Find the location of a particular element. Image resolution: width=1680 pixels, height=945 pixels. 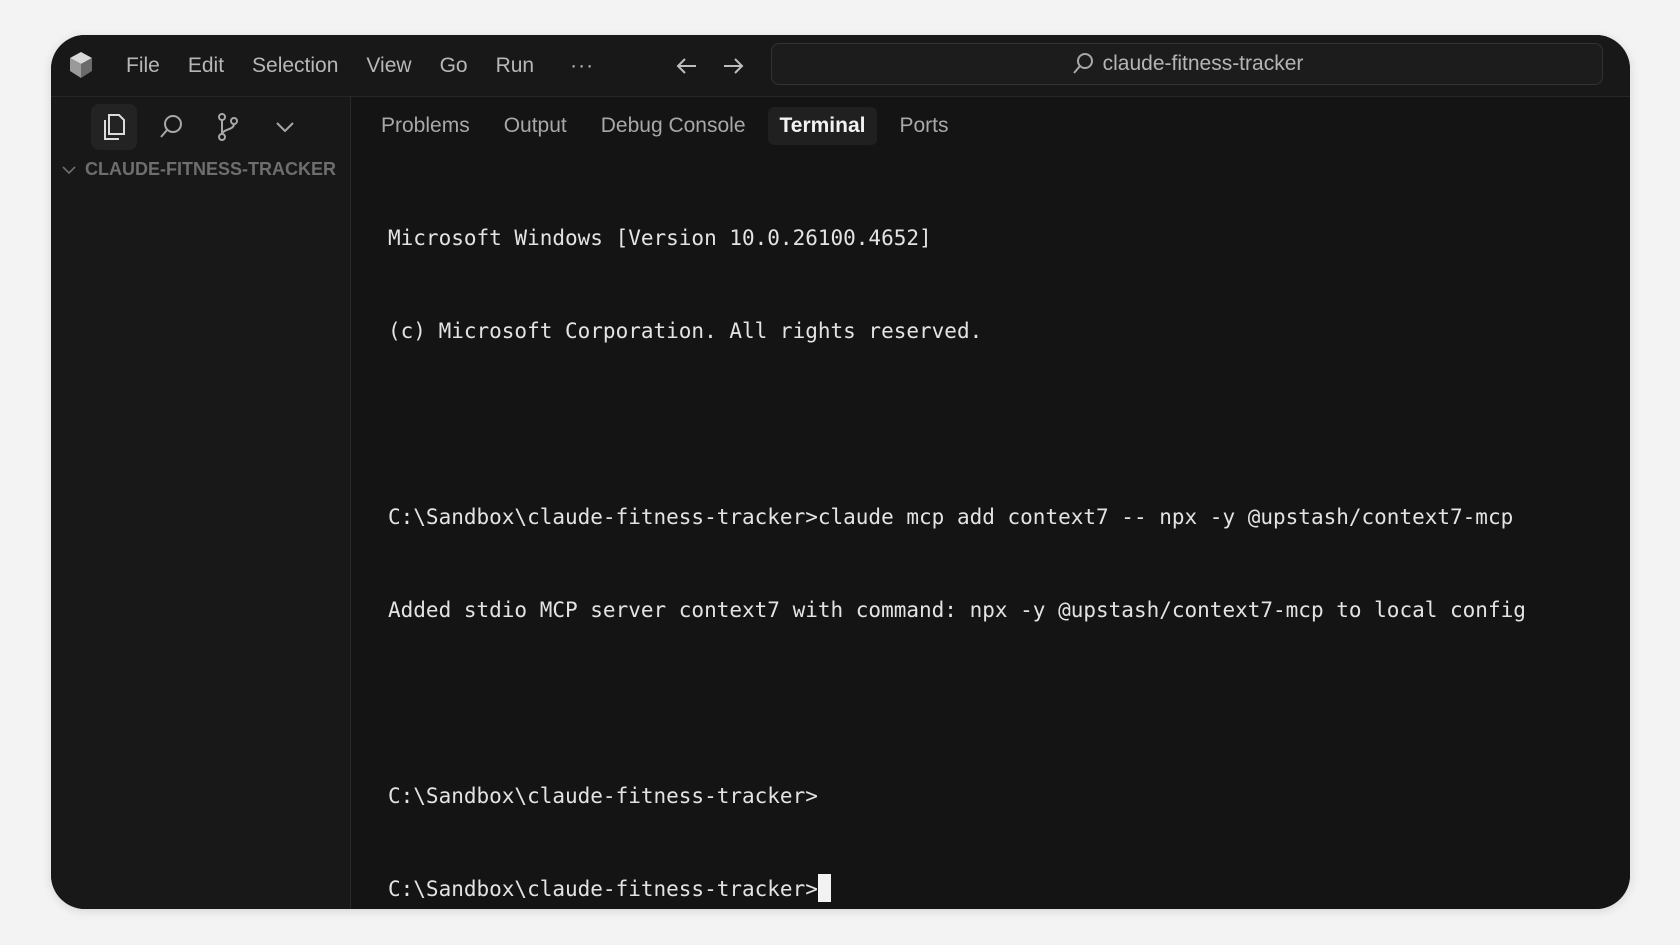

tab-ports: Ports is located at coordinates (923, 126).